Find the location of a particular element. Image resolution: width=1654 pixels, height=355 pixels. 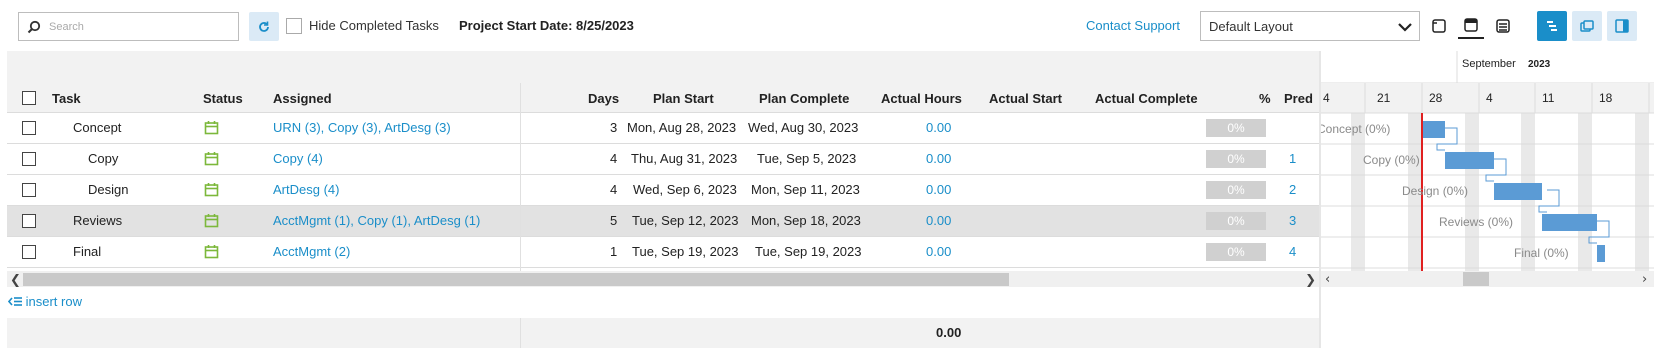

task-name: Reviews is located at coordinates (97, 220).